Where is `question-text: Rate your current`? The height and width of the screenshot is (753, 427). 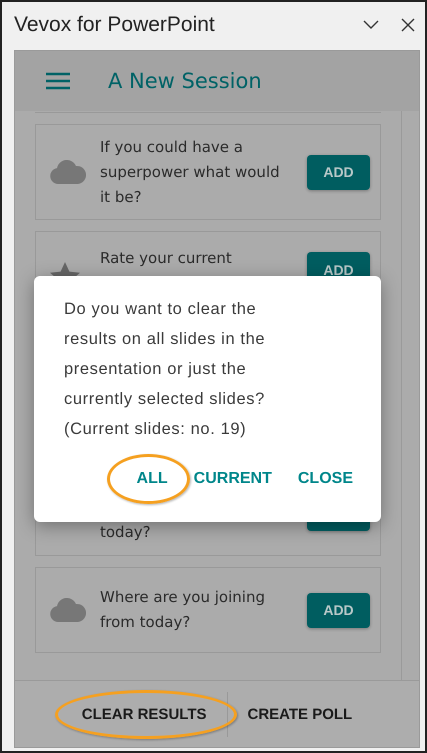
question-text: Rate your current is located at coordinates (166, 258).